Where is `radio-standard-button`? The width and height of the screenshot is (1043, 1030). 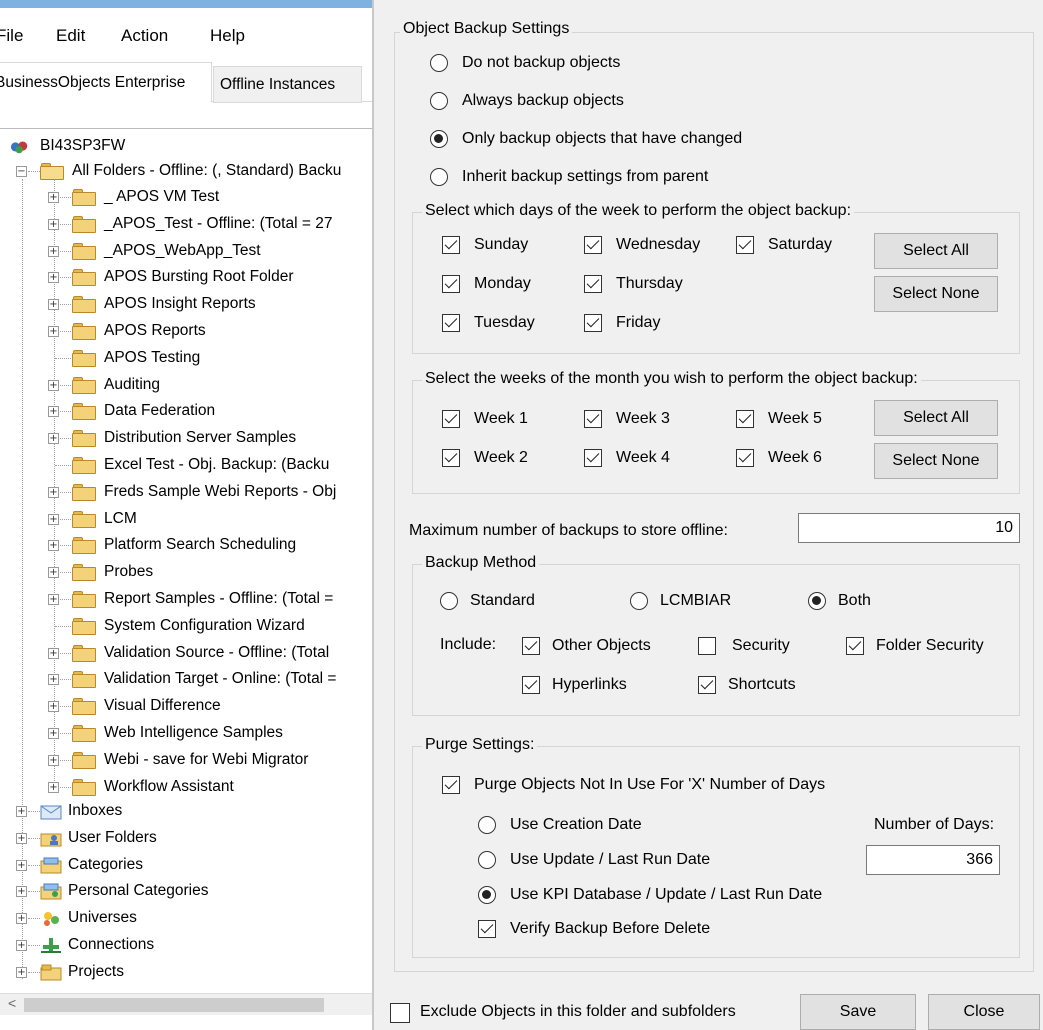 radio-standard-button is located at coordinates (449, 601).